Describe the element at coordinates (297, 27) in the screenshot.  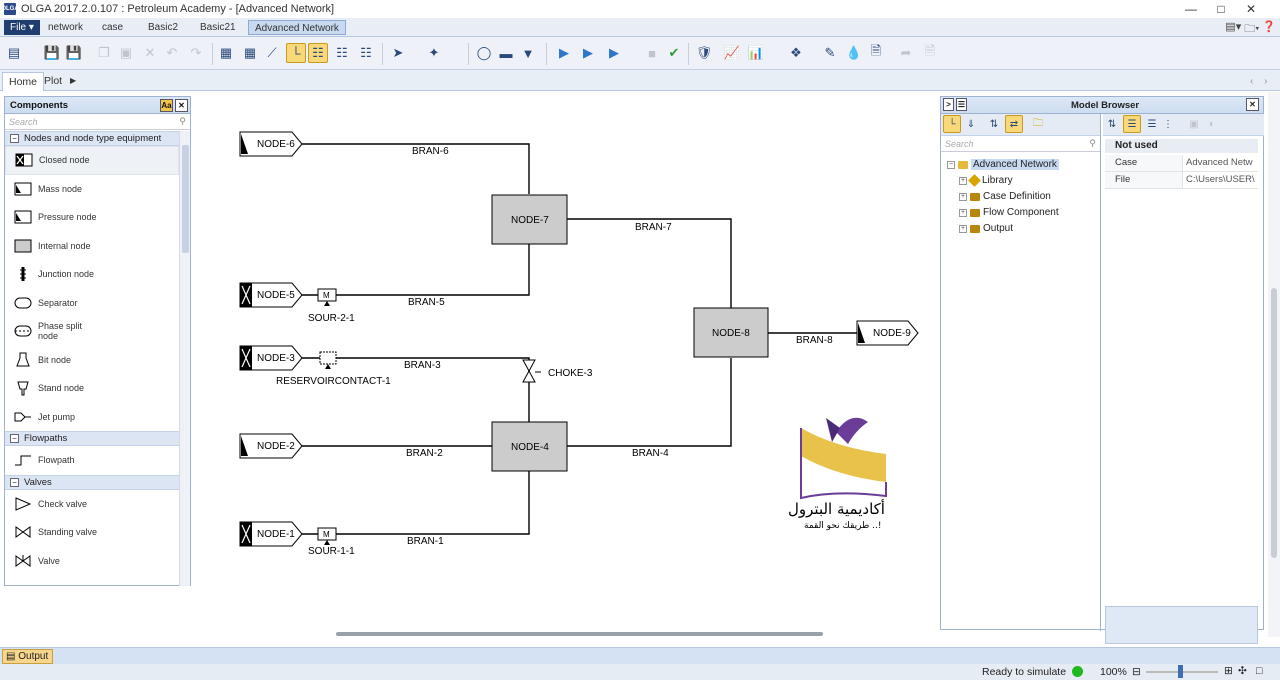
I see `tab-advanced-network: Advanced Network` at that location.